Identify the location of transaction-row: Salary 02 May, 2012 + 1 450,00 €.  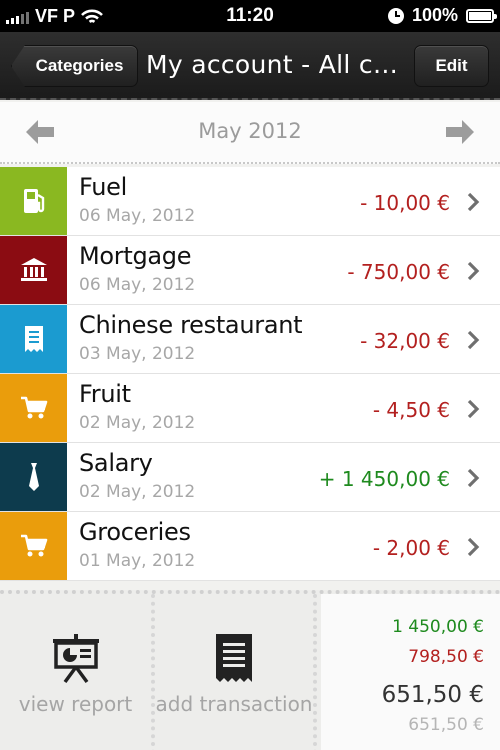
(250, 477).